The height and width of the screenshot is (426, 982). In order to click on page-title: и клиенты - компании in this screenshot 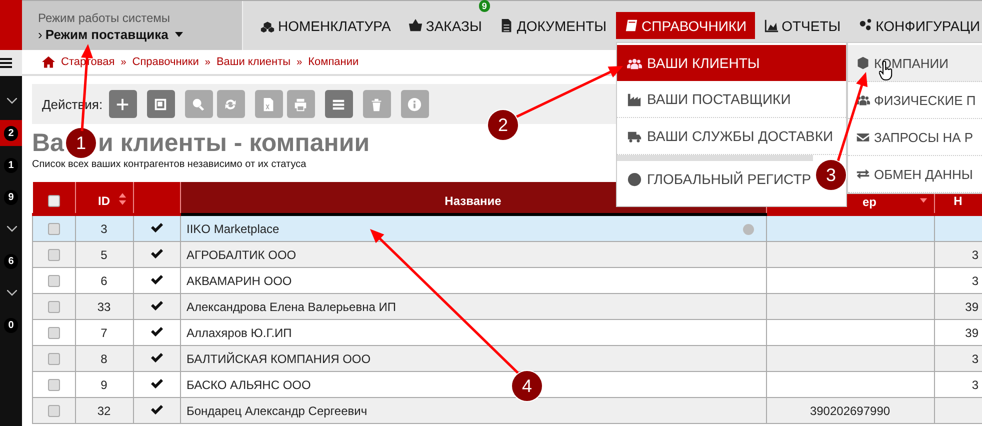, I will do `click(234, 143)`.